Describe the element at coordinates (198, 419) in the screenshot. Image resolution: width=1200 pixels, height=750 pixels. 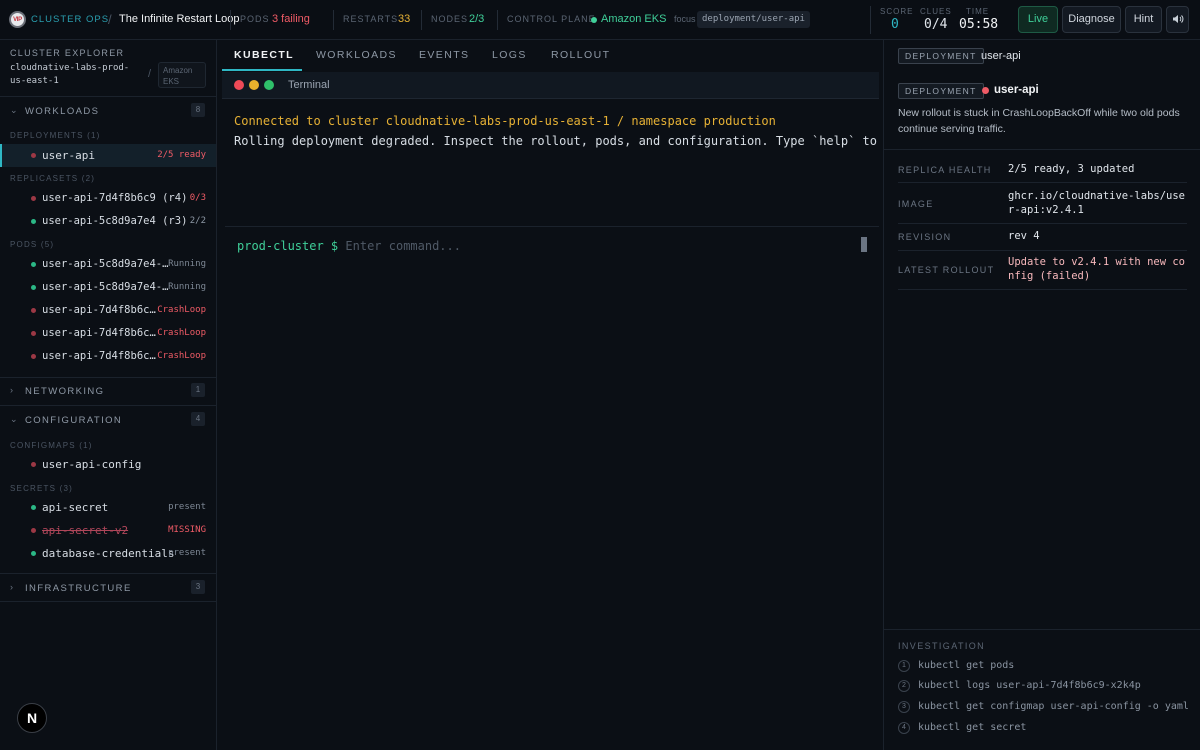
I see `section-count: 4` at that location.